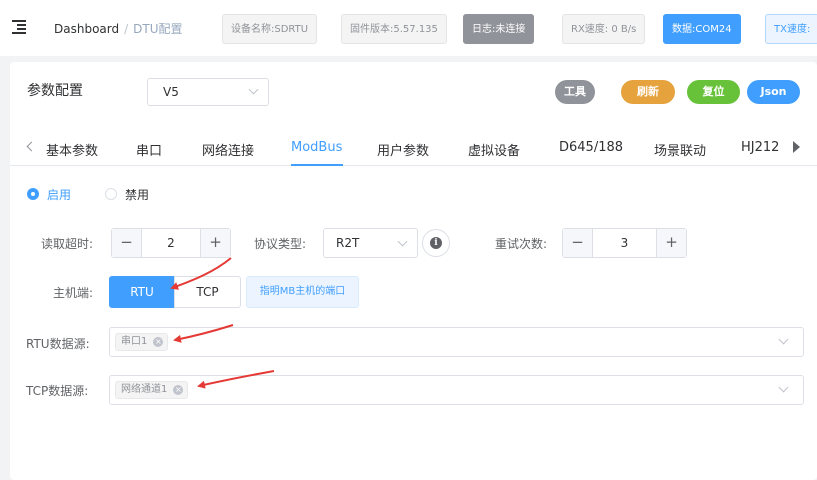 This screenshot has height=480, width=817. Describe the element at coordinates (57, 391) in the screenshot. I see `tcp-source-label: TCP数据源:` at that location.